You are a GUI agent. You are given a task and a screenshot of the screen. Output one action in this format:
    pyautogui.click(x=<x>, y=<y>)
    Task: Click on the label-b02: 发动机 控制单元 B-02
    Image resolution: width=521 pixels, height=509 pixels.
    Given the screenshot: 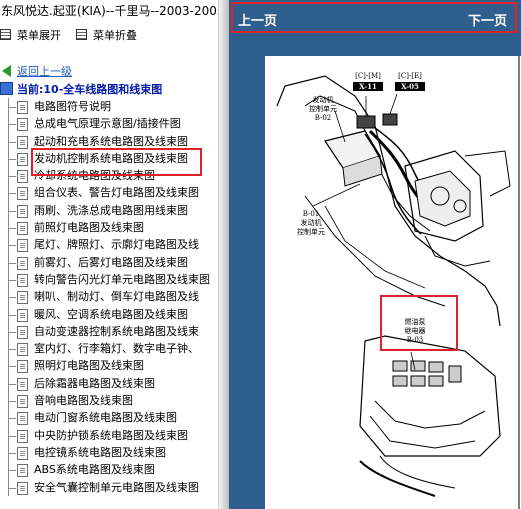 What is the action you would take?
    pyautogui.click(x=323, y=109)
    